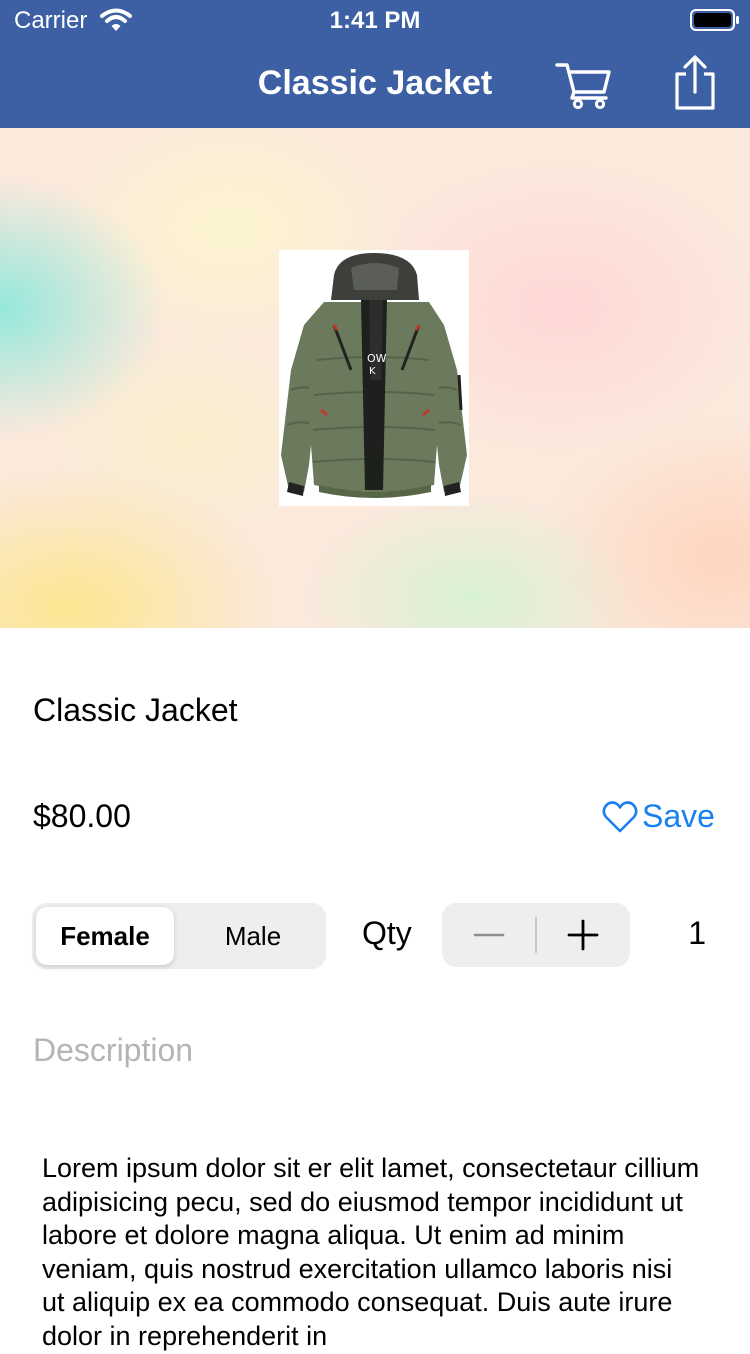 The width and height of the screenshot is (750, 1354). I want to click on save-button: Save, so click(658, 818).